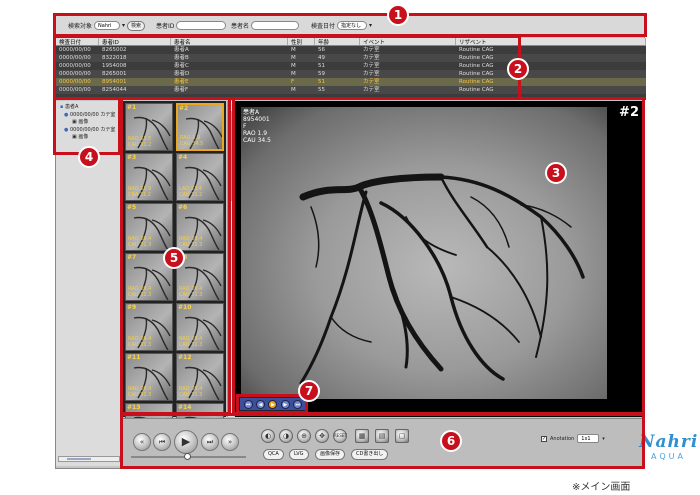 This screenshot has height=495, width=700. What do you see at coordinates (200, 177) in the screenshot?
I see `thumbnail: #4 LAO 33.4 CAU 31.2` at bounding box center [200, 177].